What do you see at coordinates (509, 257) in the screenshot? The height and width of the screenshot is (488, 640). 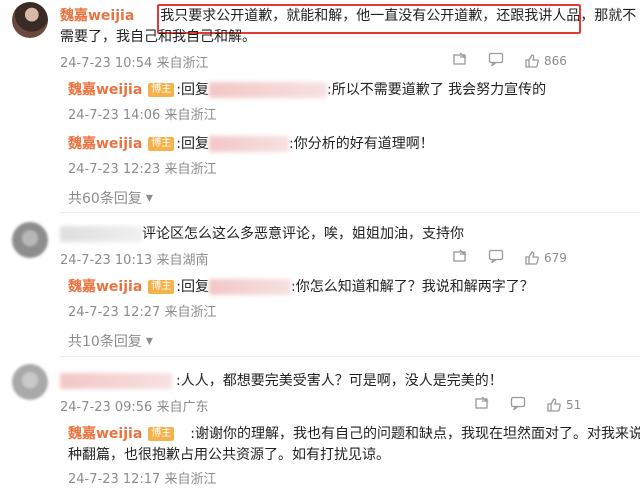 I see `comment-2-actions: 679` at bounding box center [509, 257].